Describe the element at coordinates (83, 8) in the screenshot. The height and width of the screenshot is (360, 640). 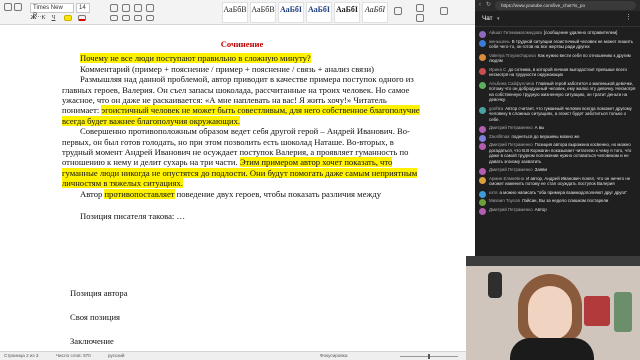
I see `font-size-select: 14` at that location.